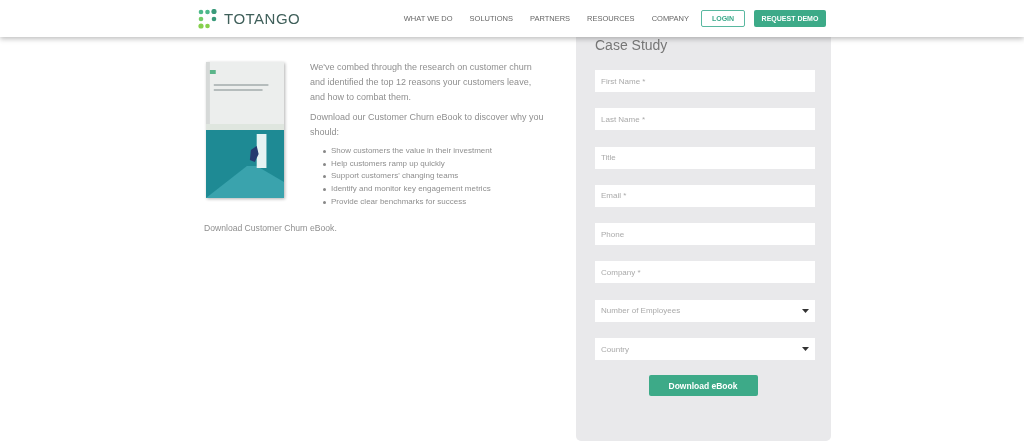  I want to click on input-field: First Name *, so click(705, 81).